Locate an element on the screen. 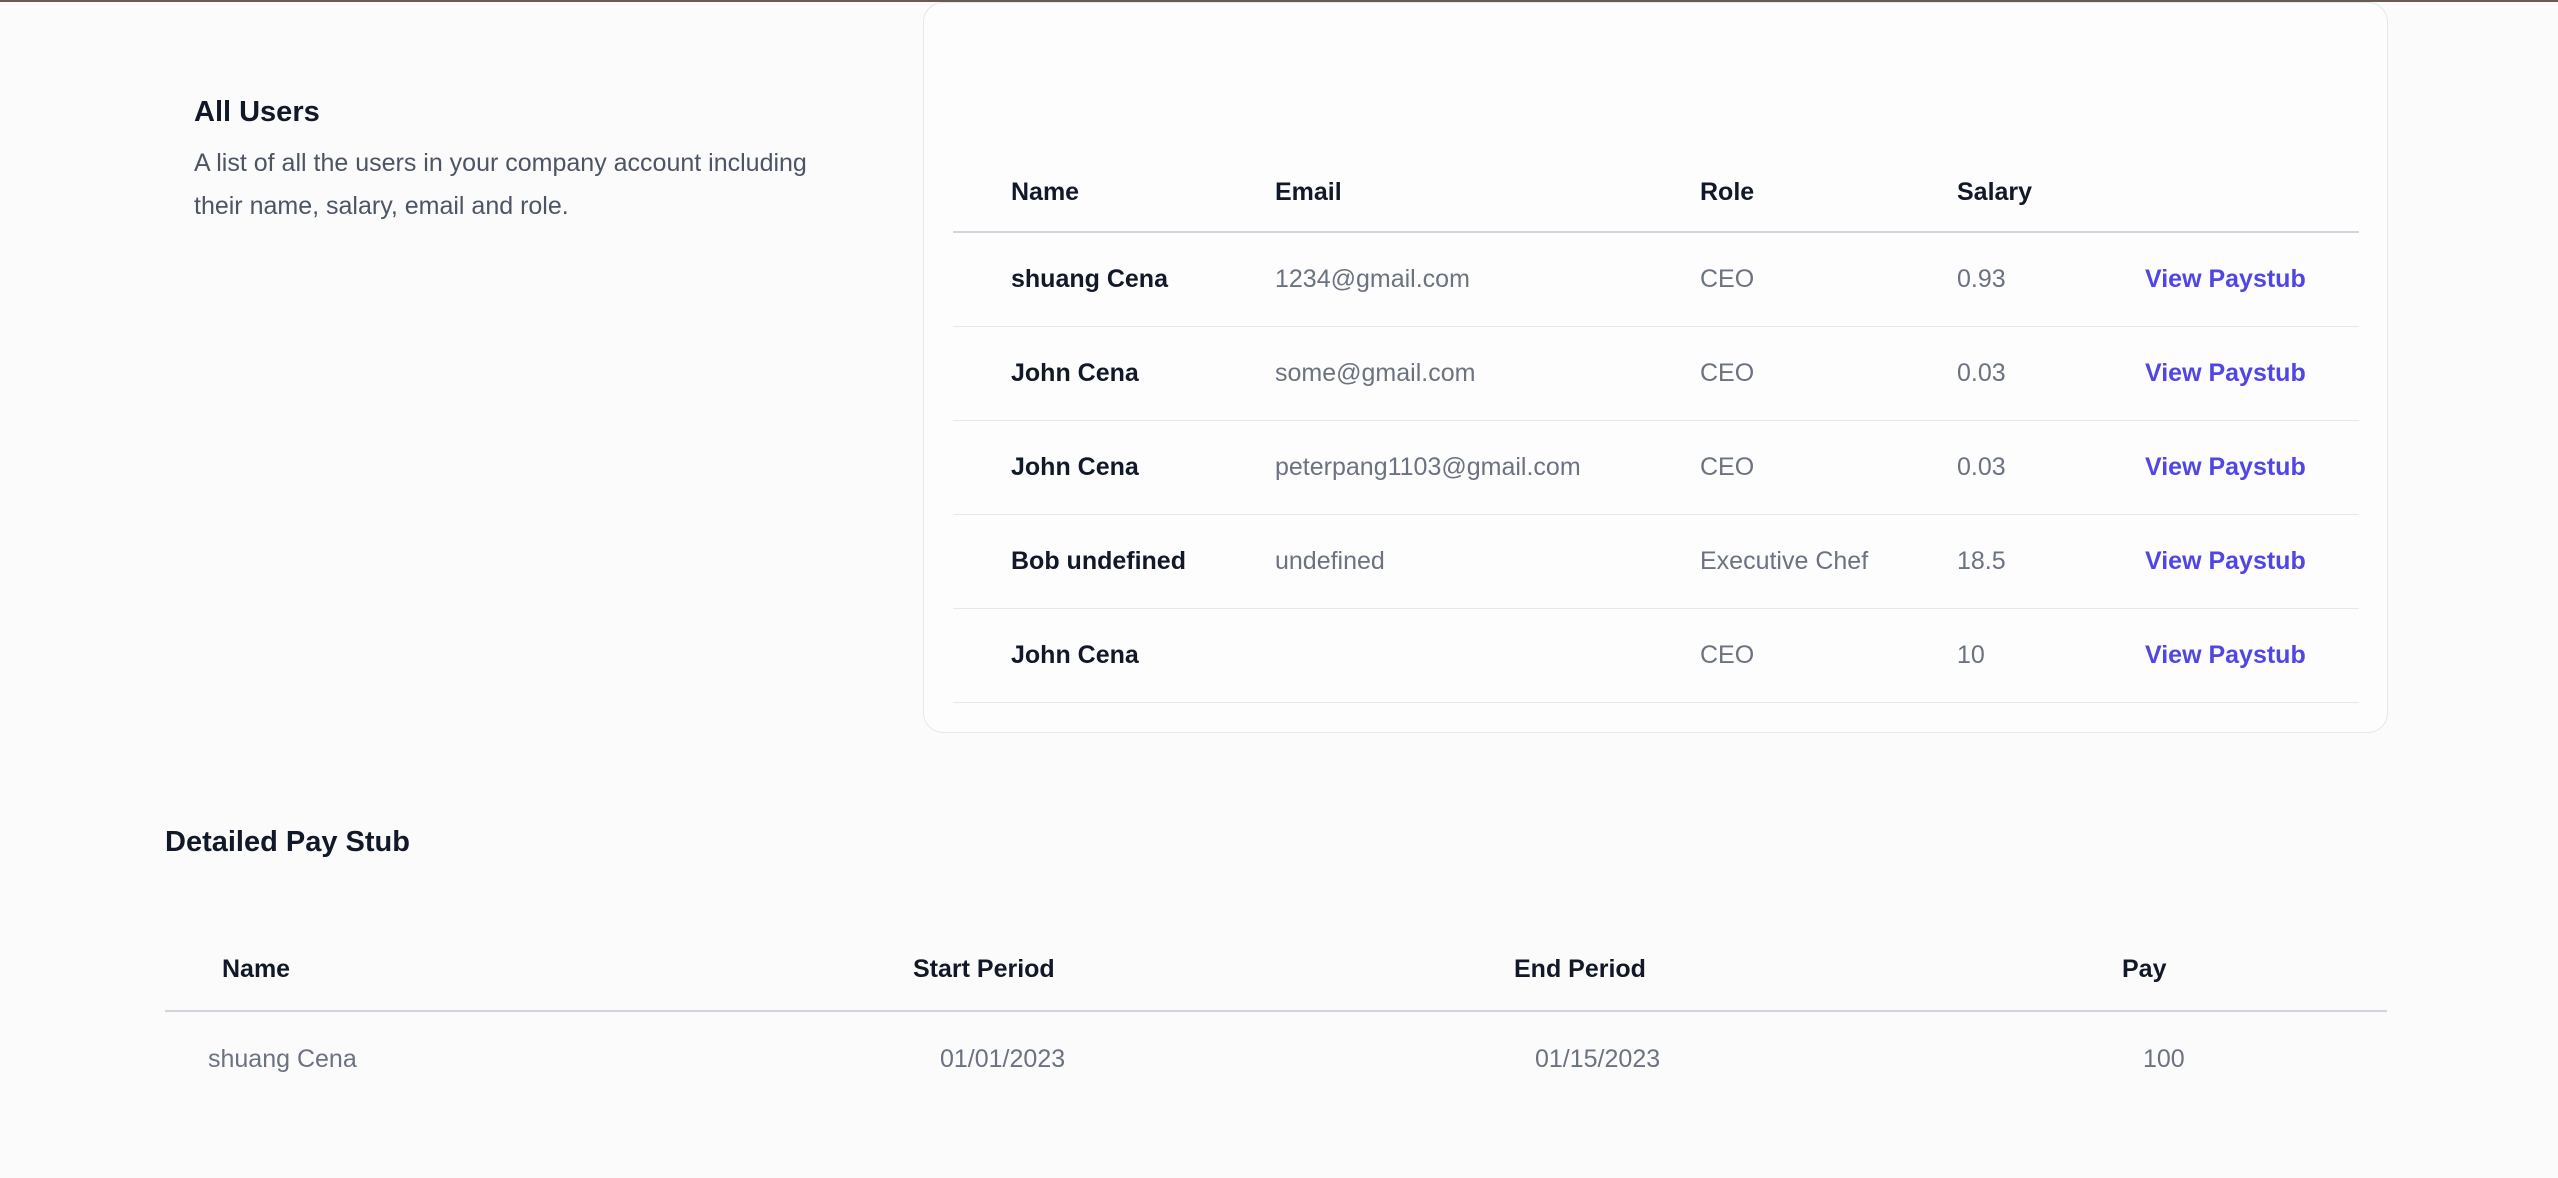  pay-stub-title: Detailed Pay Stub is located at coordinates (287, 842).